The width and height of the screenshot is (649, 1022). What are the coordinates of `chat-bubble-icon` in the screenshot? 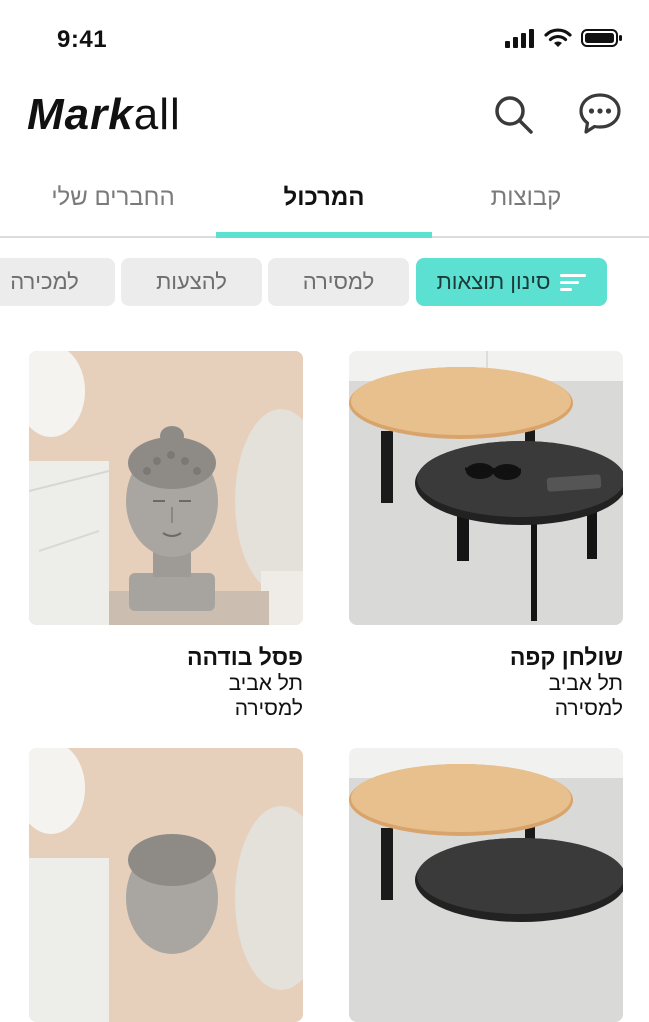 It's located at (600, 113).